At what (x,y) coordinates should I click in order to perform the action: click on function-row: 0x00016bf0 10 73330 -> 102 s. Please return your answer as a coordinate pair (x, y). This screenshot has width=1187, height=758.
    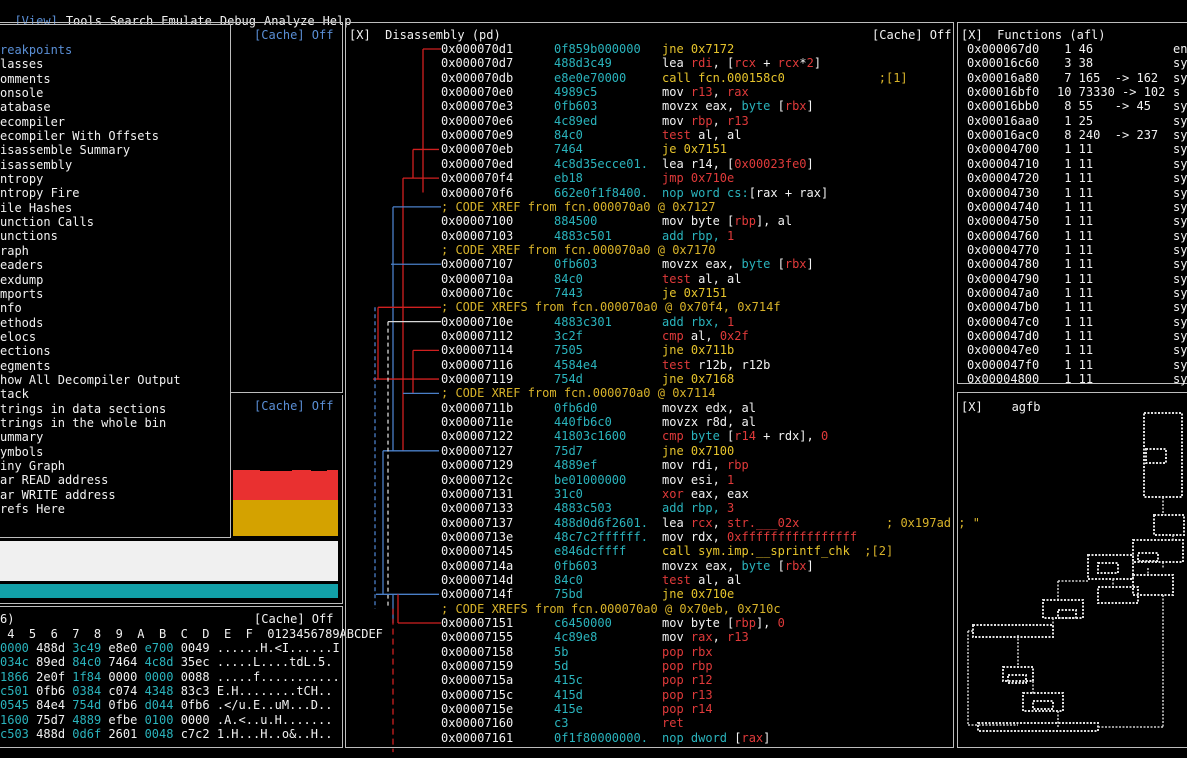
    Looking at the image, I should click on (1077, 92).